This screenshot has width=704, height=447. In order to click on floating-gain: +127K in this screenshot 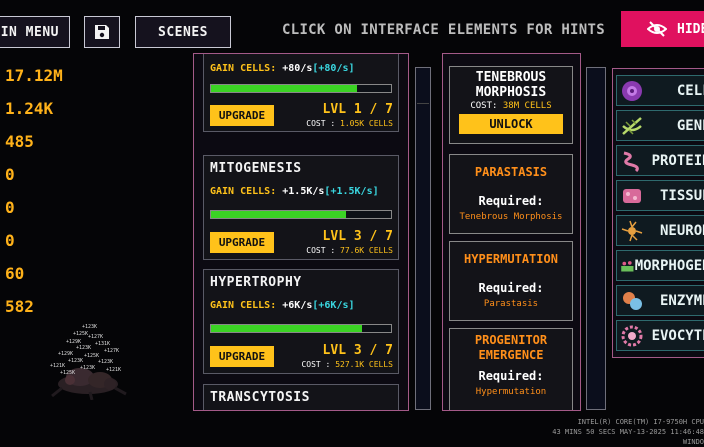, I will do `click(96, 337)`.